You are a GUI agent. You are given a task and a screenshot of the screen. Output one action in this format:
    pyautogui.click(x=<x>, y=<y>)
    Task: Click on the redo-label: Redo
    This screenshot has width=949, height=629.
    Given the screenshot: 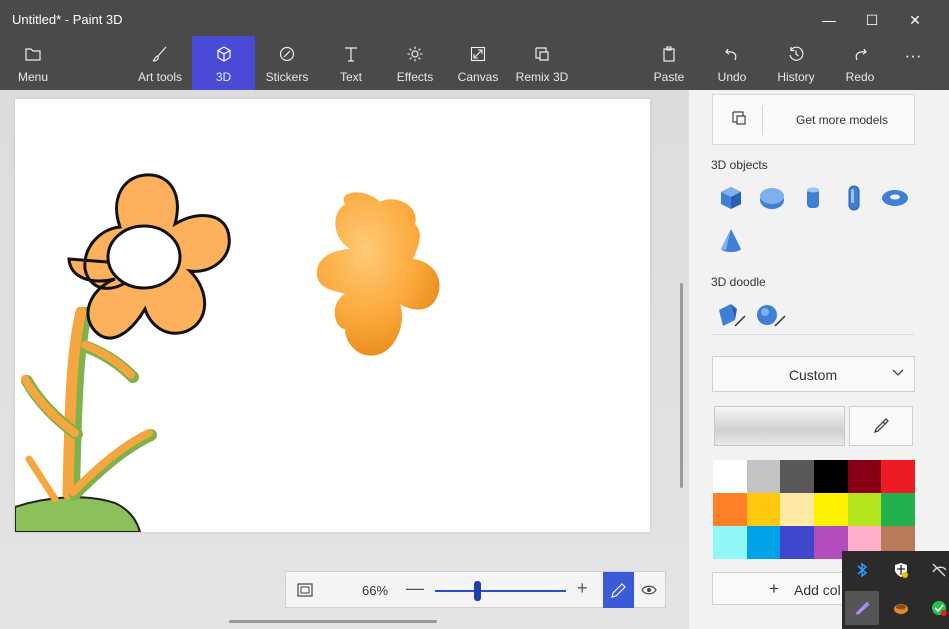 What is the action you would take?
    pyautogui.click(x=860, y=77)
    